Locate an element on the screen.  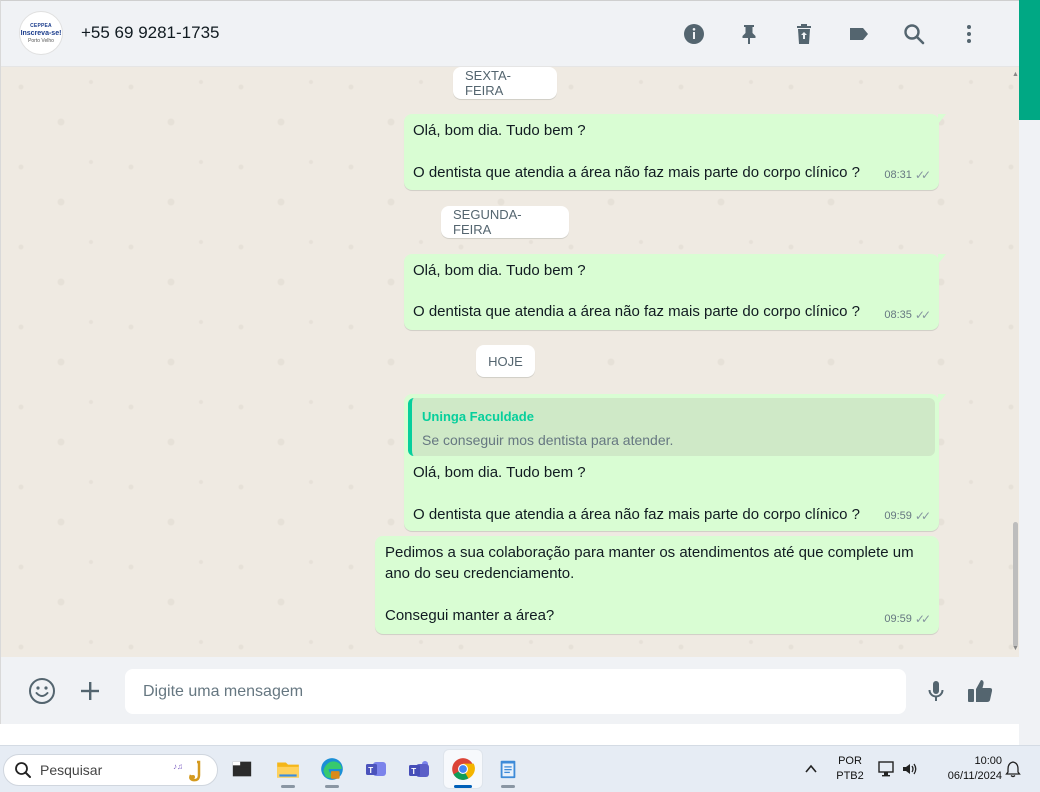
input-language: POR PTB2 is located at coordinates (850, 769).